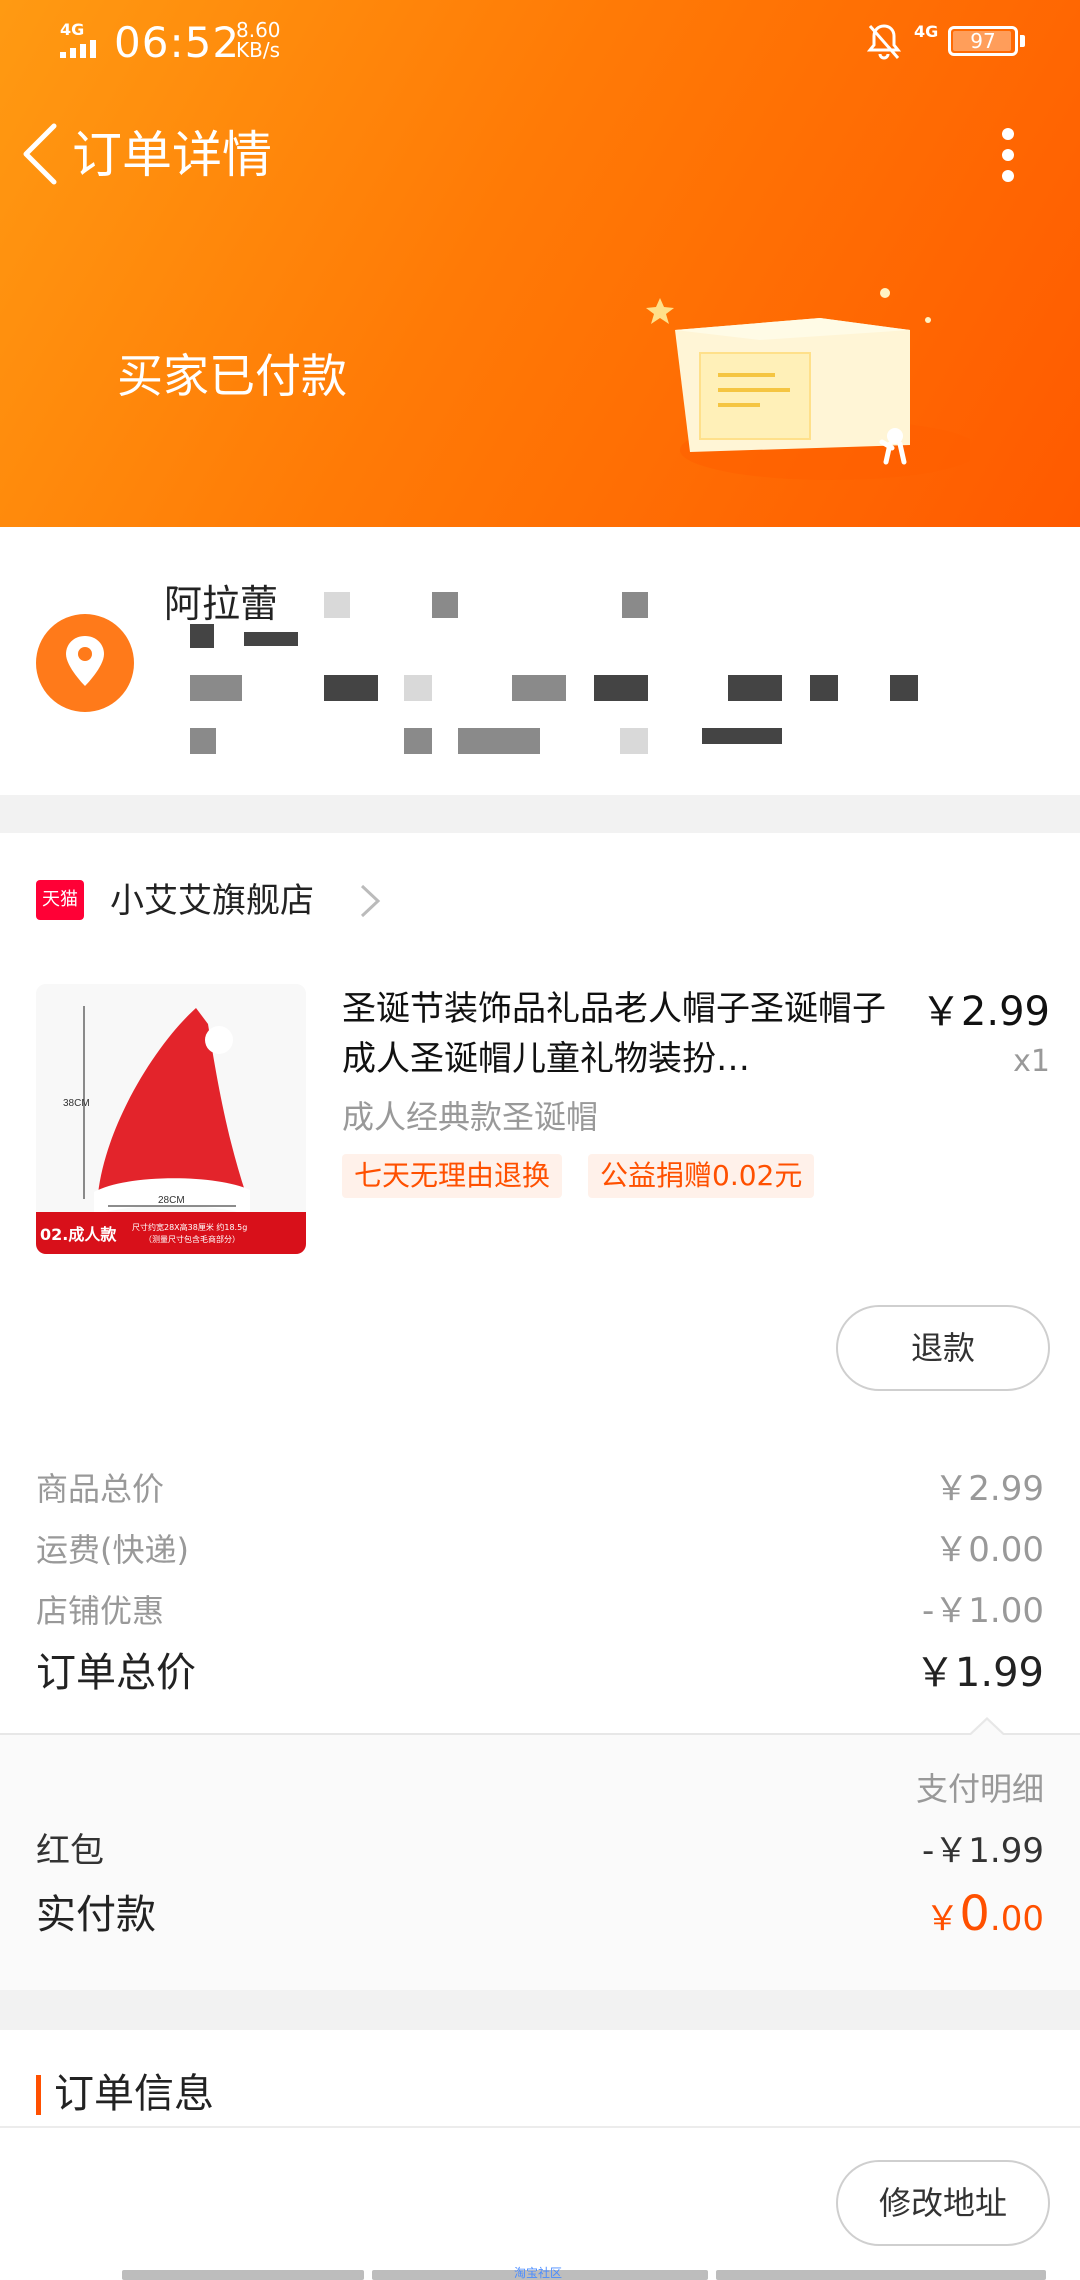 This screenshot has width=1080, height=2280. Describe the element at coordinates (926, 31) in the screenshot. I see `network-type-right: 4G` at that location.